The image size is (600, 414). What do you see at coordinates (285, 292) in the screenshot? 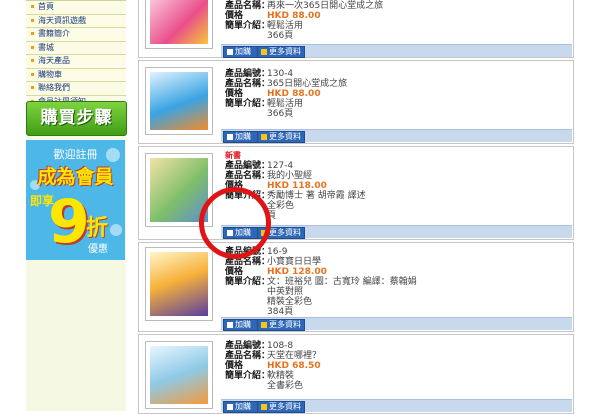
I see `product-intro-line: 中英對照` at bounding box center [285, 292].